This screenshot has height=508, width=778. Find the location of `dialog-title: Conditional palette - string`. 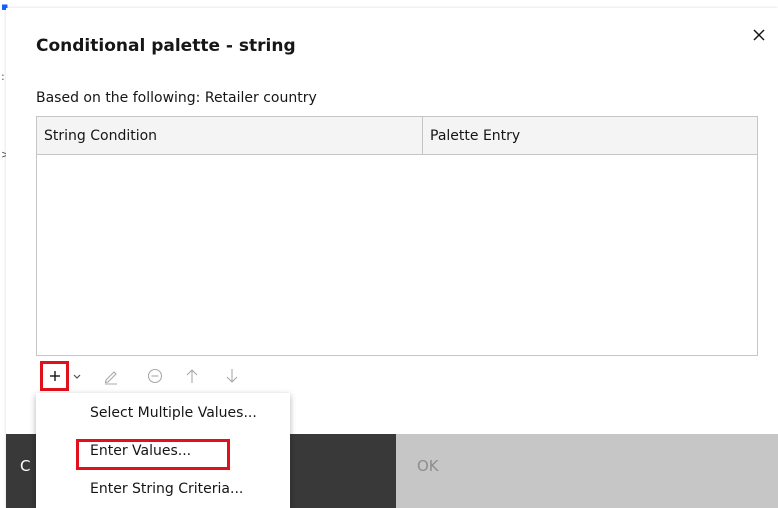

dialog-title: Conditional palette - string is located at coordinates (166, 46).